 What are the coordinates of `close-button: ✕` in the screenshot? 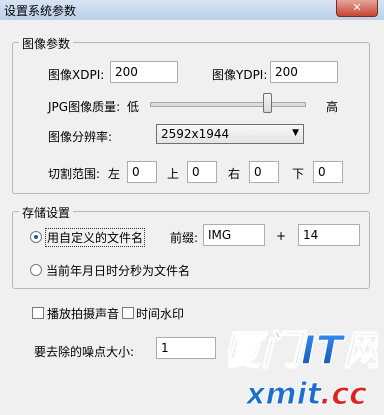 It's located at (357, 8).